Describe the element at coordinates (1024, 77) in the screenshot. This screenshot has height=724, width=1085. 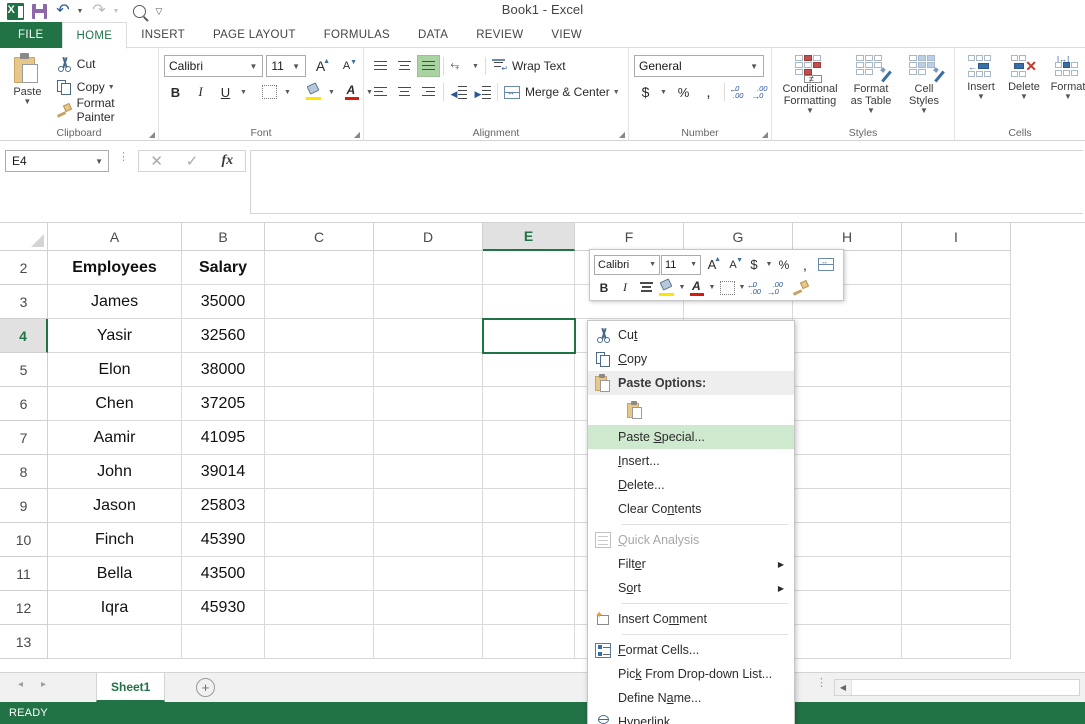
I see `delete-cells-button: ✕ Delete ▼` at that location.